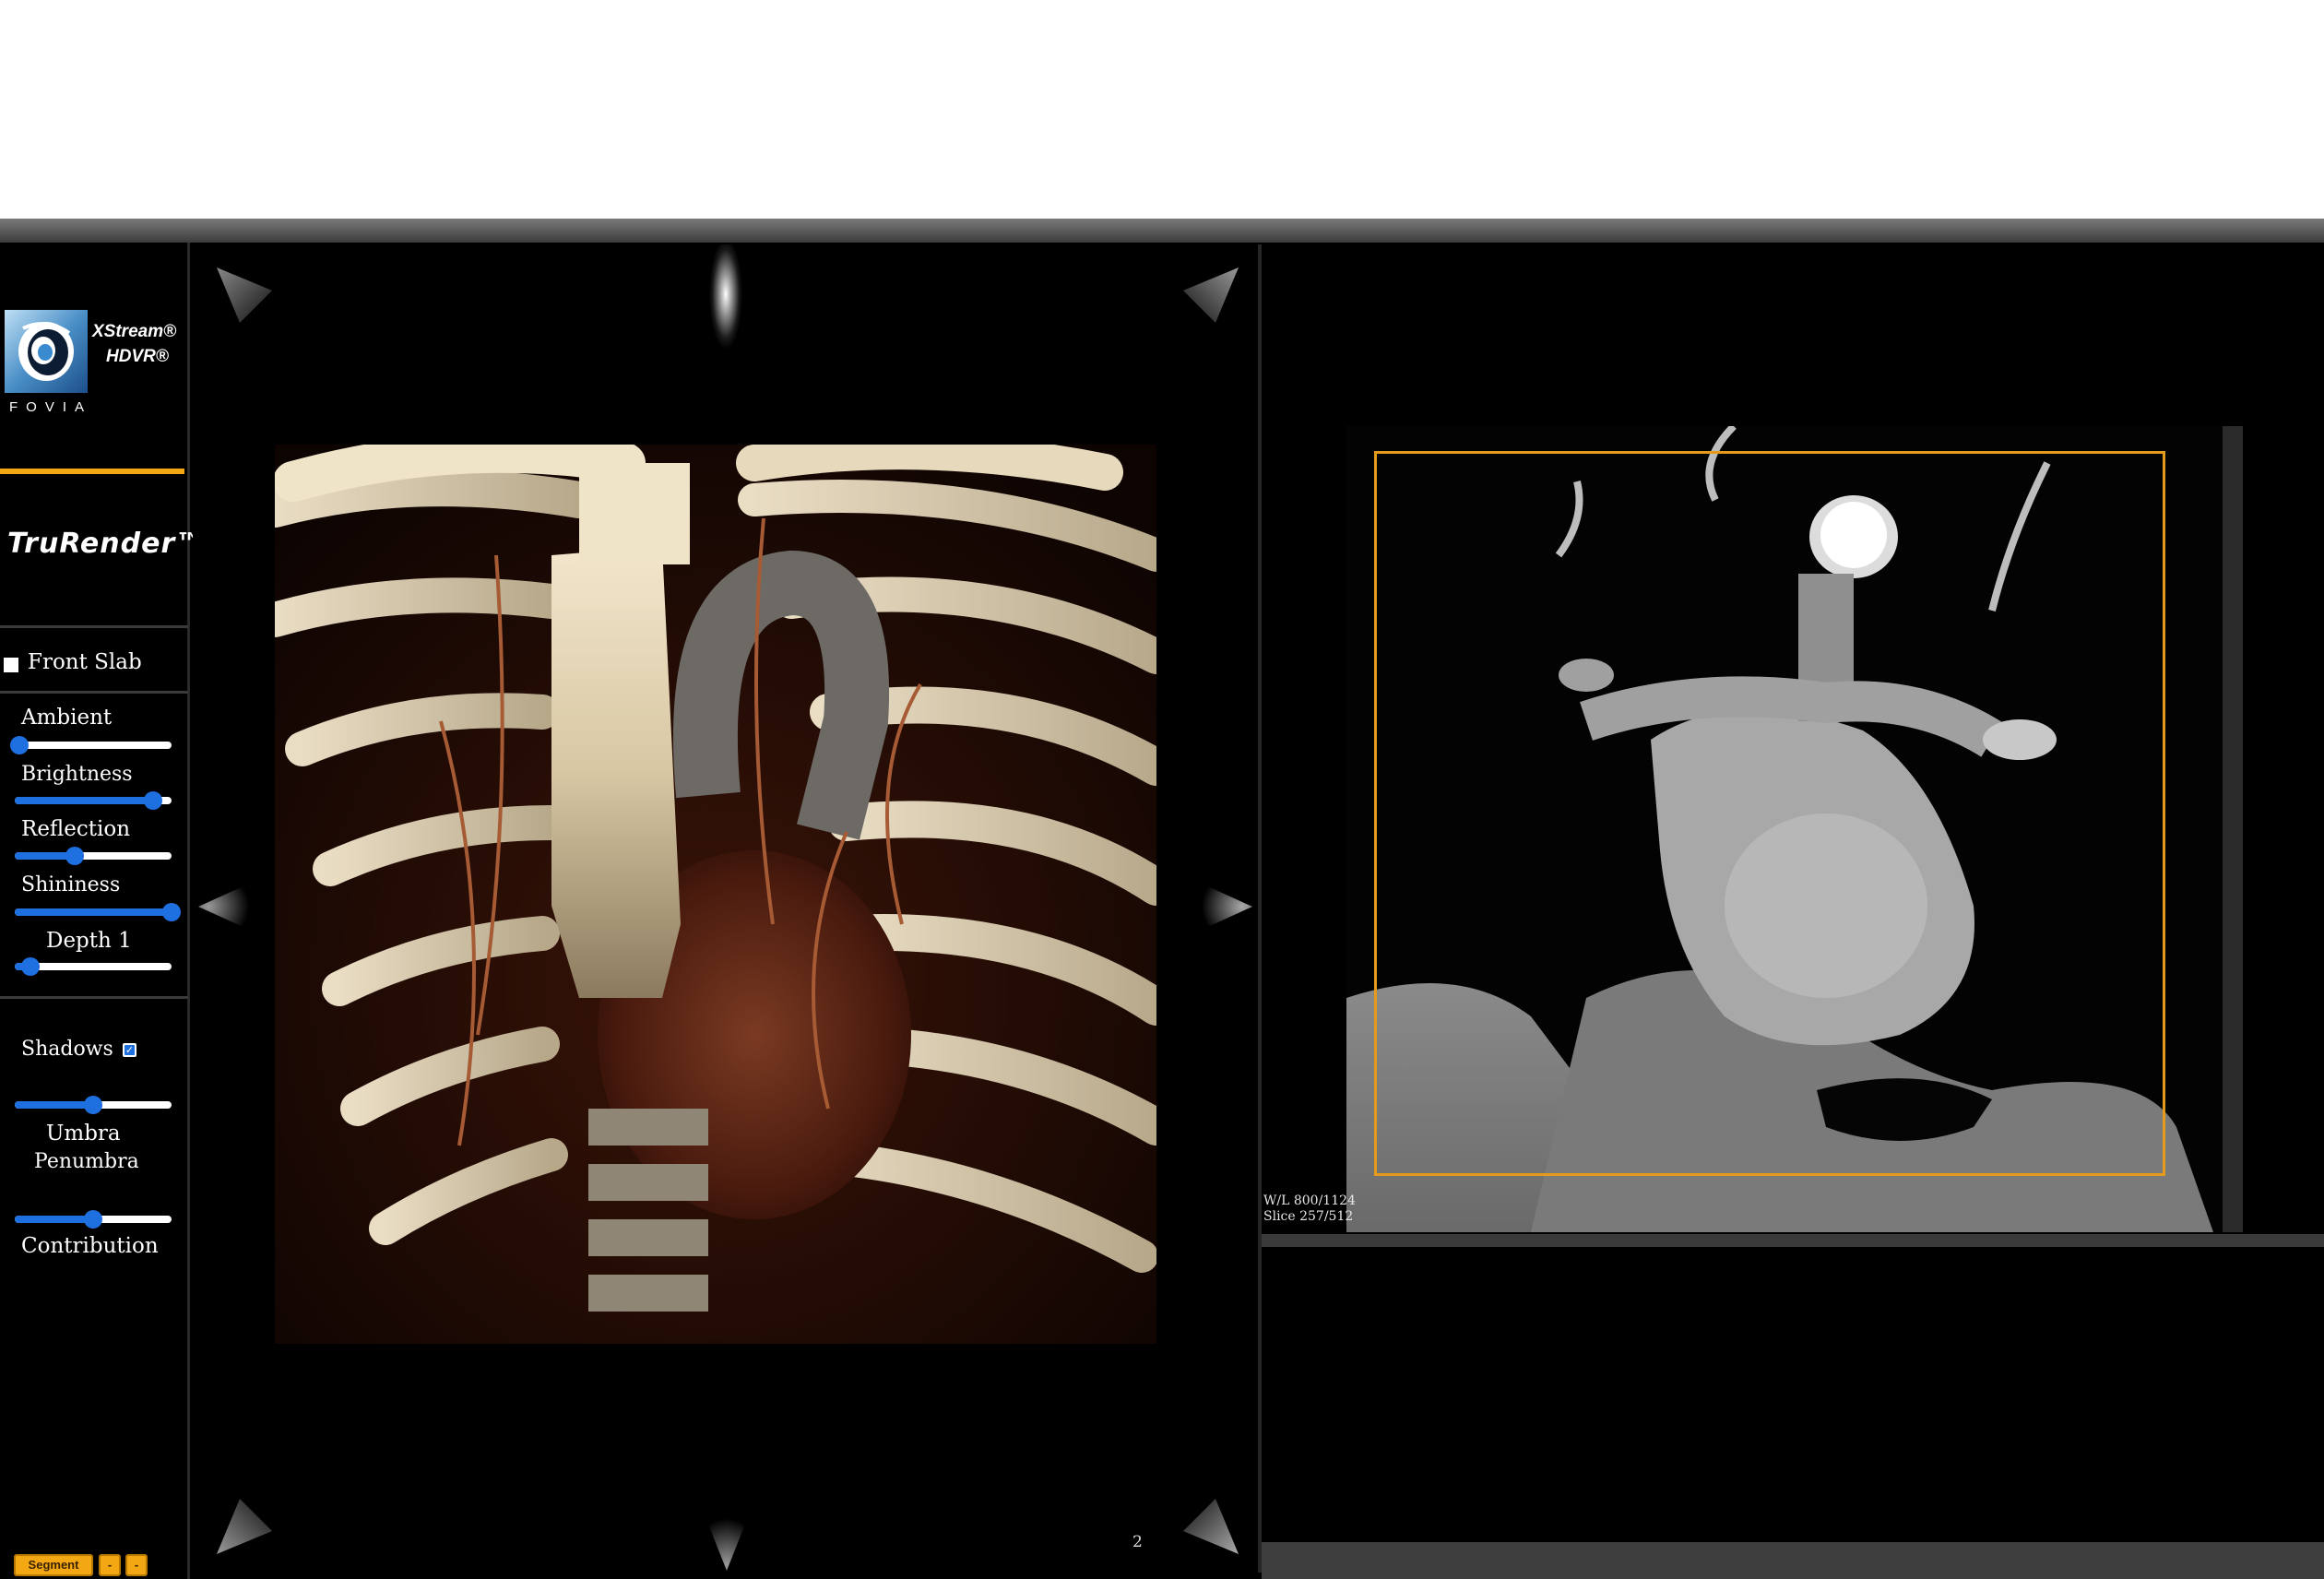  I want to click on product-subname: HDVR®, so click(137, 357).